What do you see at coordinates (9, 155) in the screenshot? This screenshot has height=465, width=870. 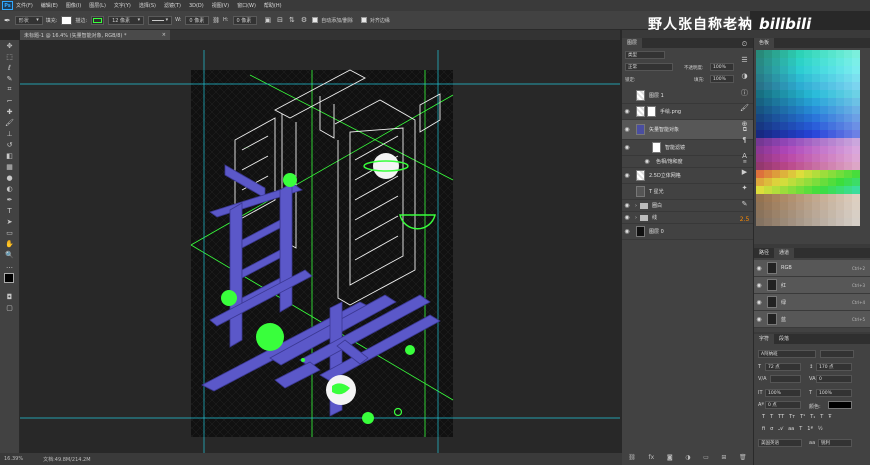 I see `eraser-tool-icon: ◧` at bounding box center [9, 155].